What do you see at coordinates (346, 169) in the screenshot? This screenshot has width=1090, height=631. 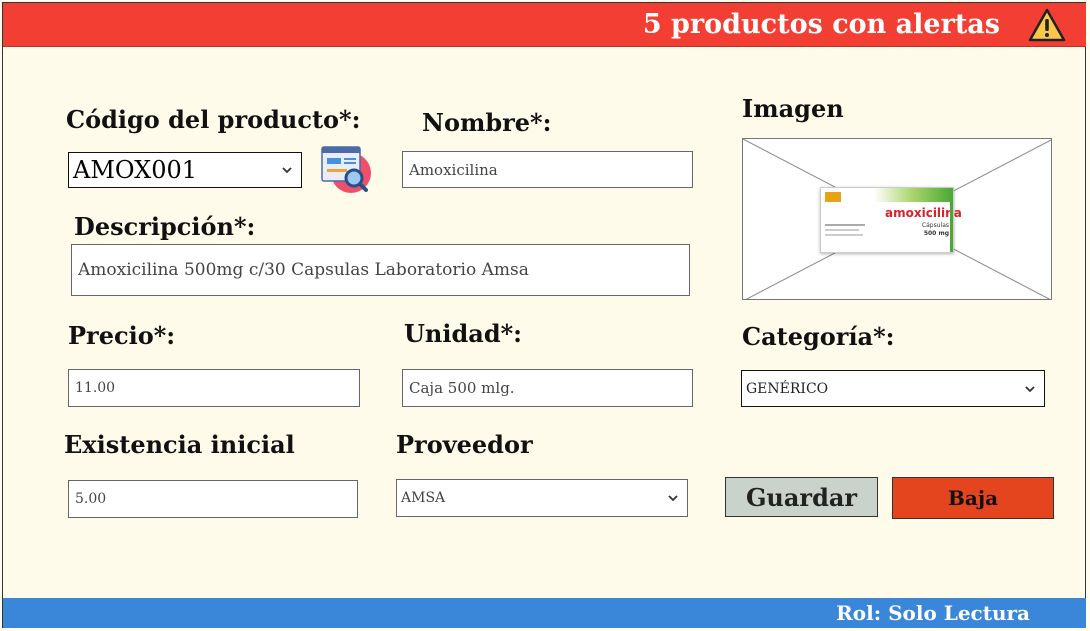 I see `product-search-icon` at bounding box center [346, 169].